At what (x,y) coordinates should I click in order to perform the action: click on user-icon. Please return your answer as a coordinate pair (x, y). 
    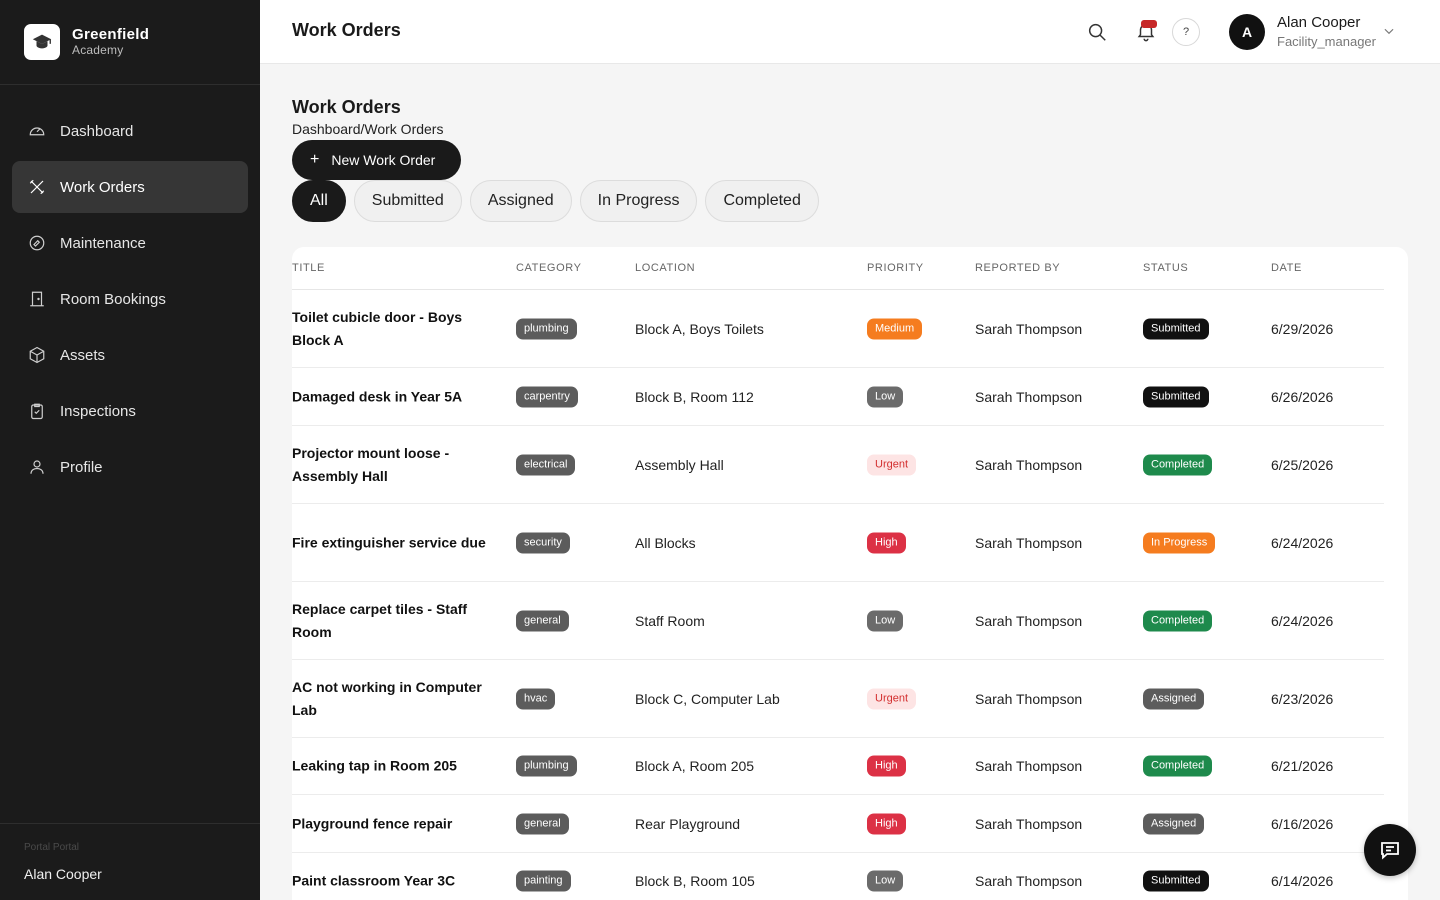
    Looking at the image, I should click on (37, 467).